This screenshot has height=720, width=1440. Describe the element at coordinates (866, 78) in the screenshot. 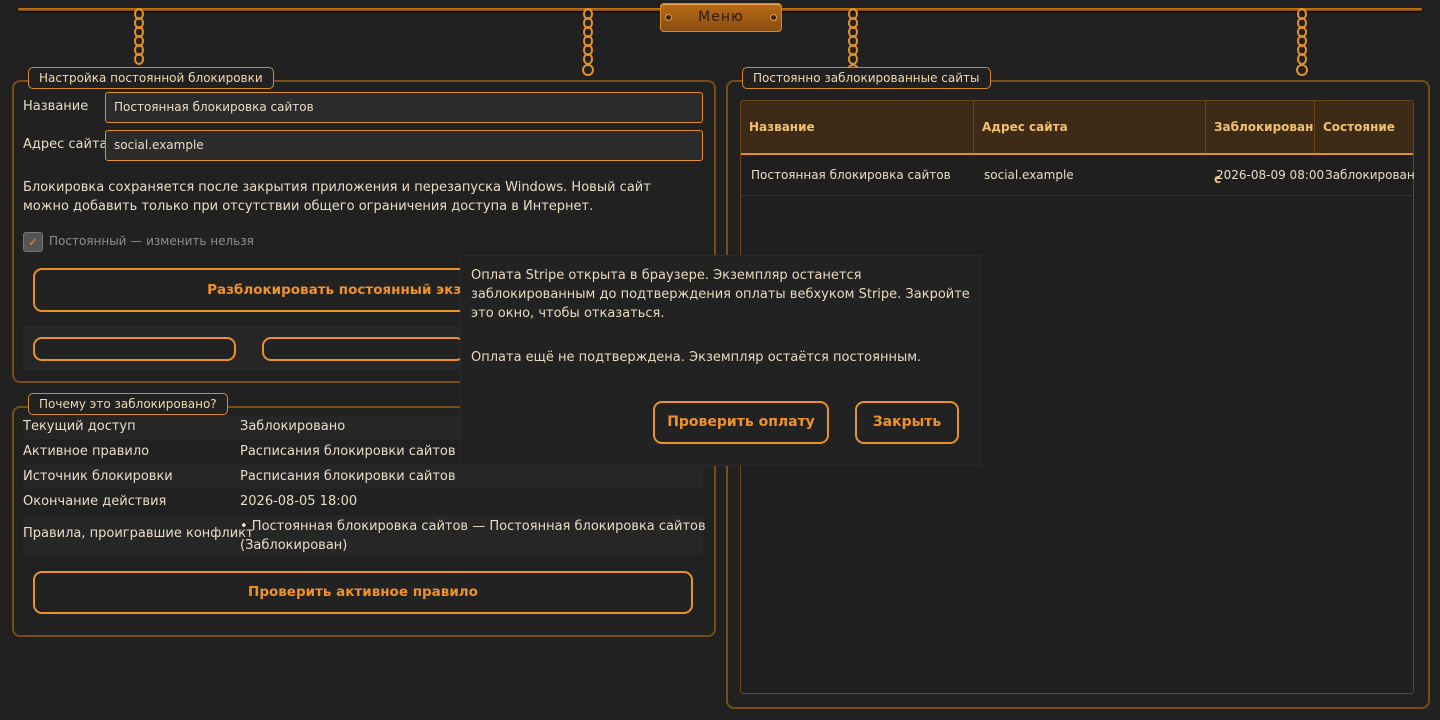

I see `blocked-sites-legend: Постоянно заблокированные сайты` at that location.